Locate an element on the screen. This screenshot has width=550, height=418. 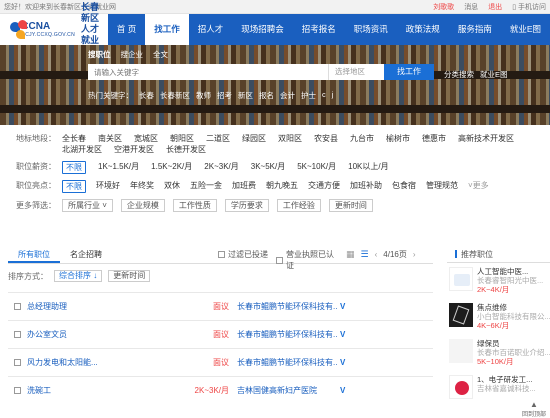
area-select: 选择地区 is located at coordinates (356, 72).